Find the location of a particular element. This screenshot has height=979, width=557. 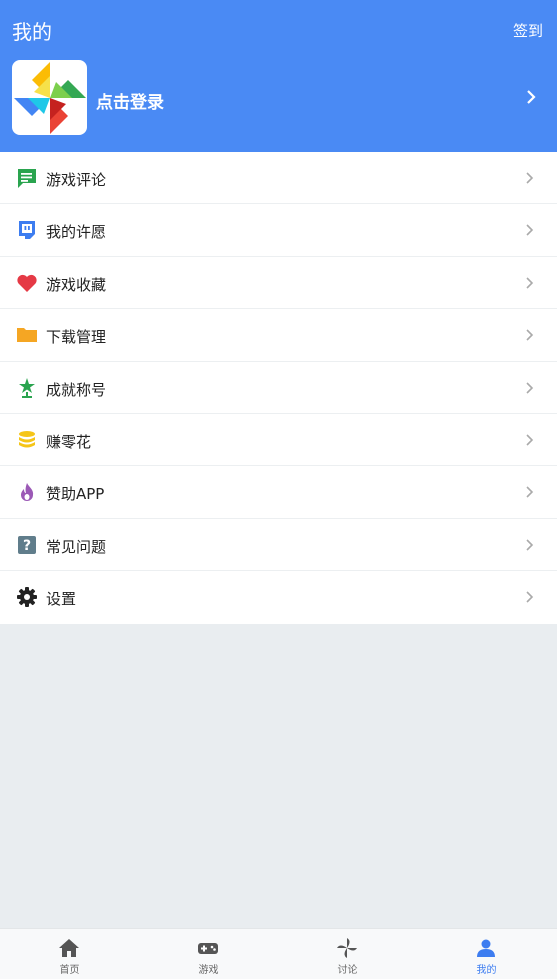

tab-games: 游戏 is located at coordinates (208, 954).